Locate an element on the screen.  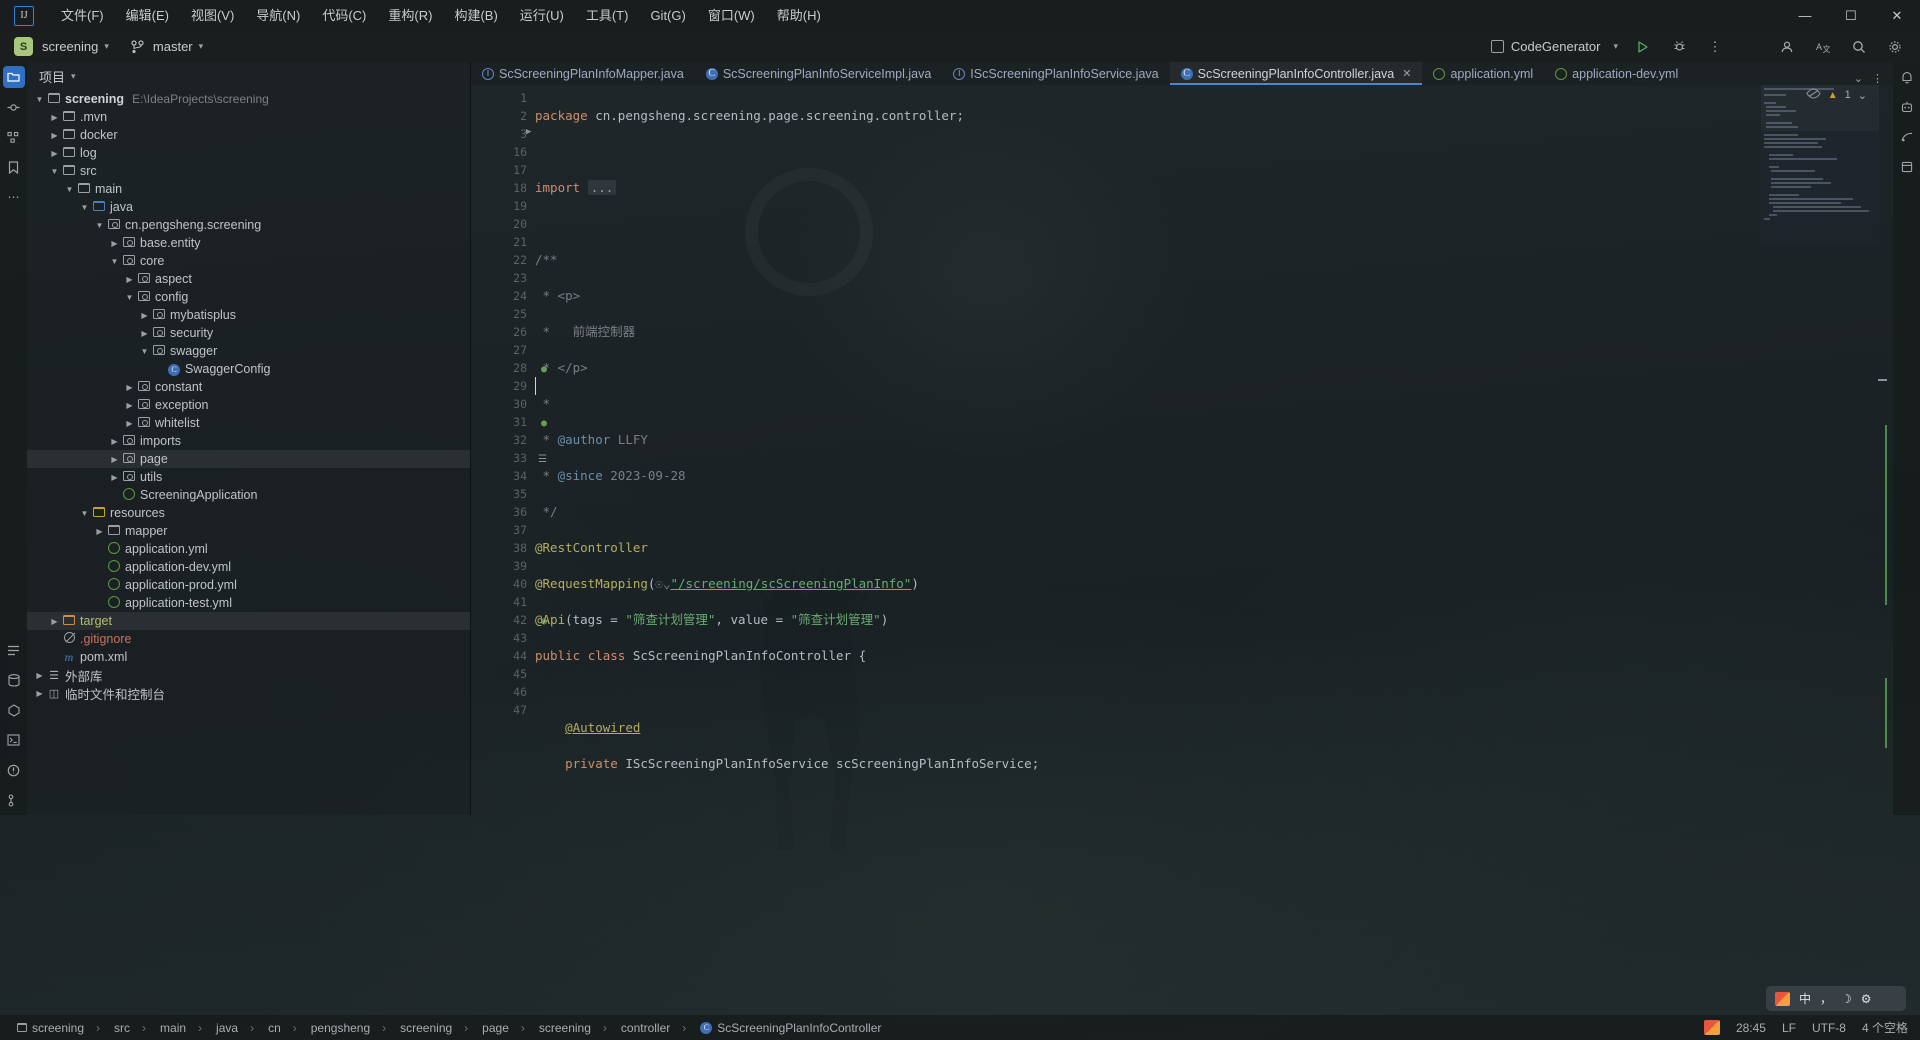
run-configuration-selector: CodeGenerator ▾ is located at coordinates (1554, 46).